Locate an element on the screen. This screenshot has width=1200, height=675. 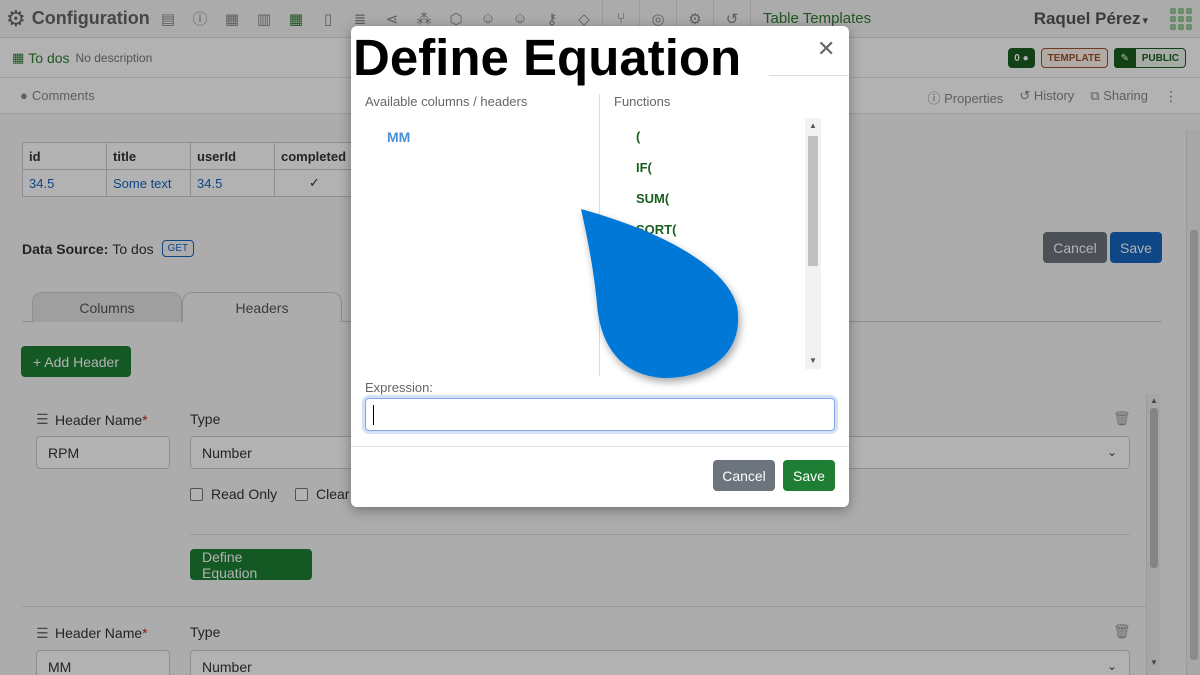
expression-label: Expression: is located at coordinates (399, 387).